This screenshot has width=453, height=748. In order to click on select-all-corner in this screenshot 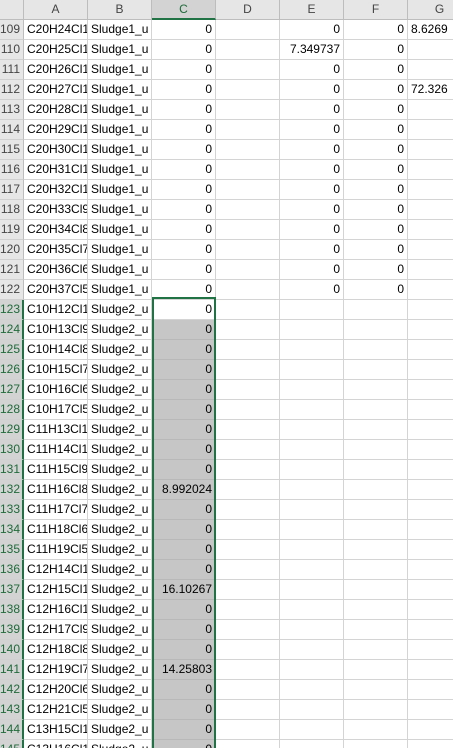, I will do `click(12, 10)`.